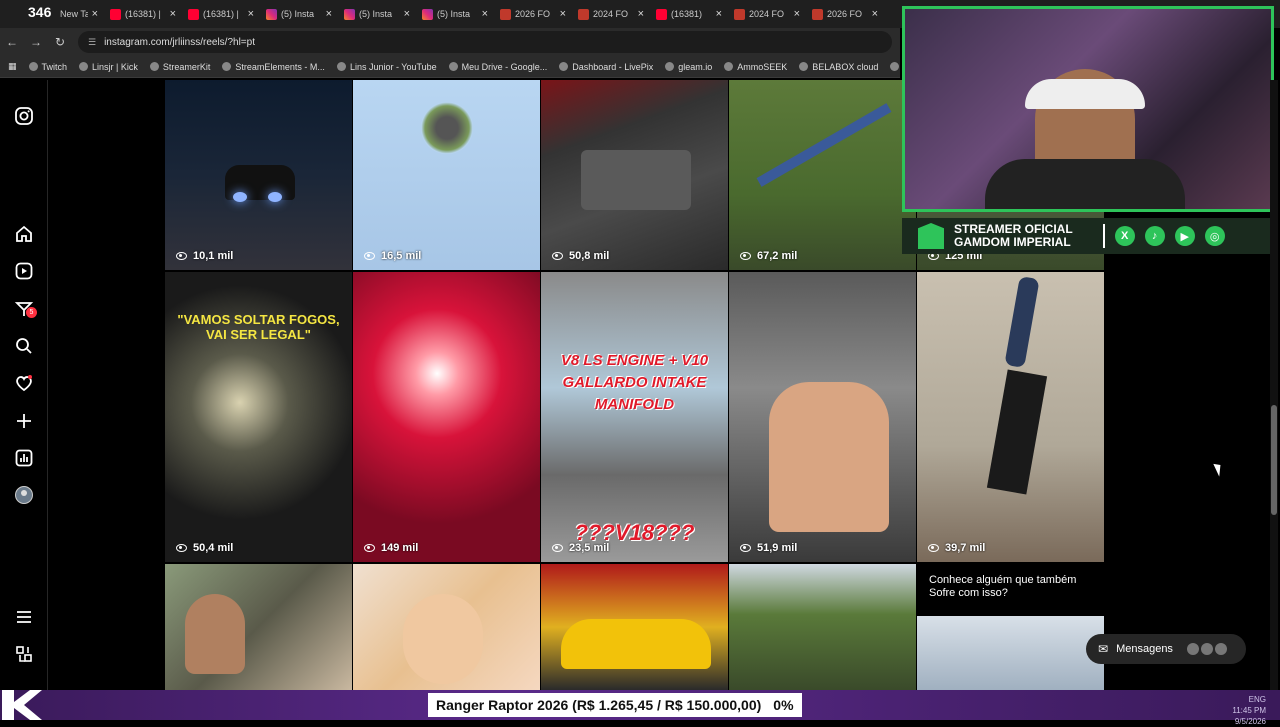 Image resolution: width=1280 pixels, height=727 pixels. What do you see at coordinates (392, 256) in the screenshot?
I see `view-count: 16,5 mil` at bounding box center [392, 256].